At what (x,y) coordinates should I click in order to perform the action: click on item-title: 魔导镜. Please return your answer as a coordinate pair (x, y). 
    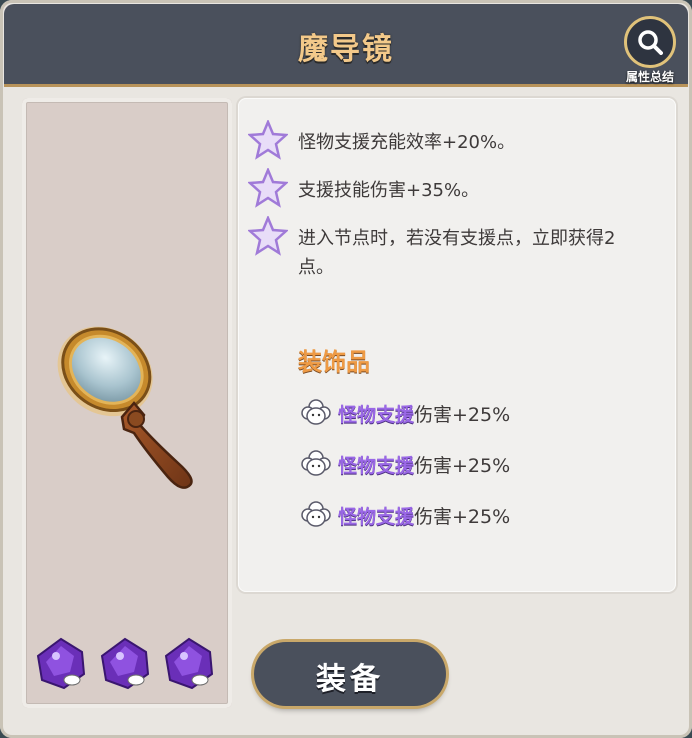
    Looking at the image, I should click on (346, 49).